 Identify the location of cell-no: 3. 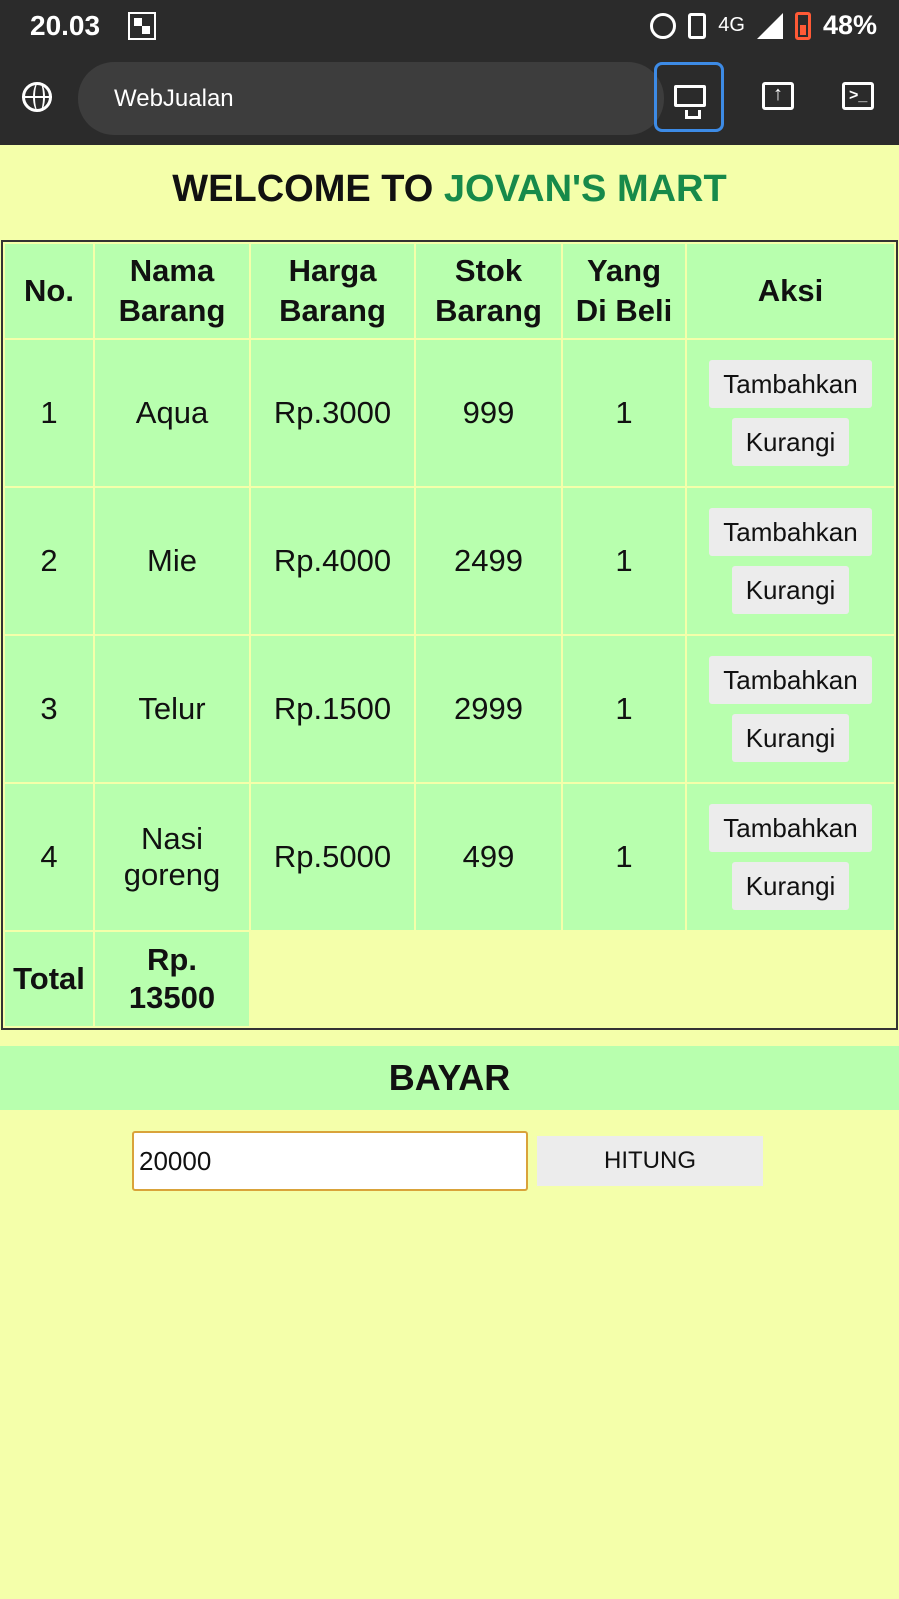
(49, 709).